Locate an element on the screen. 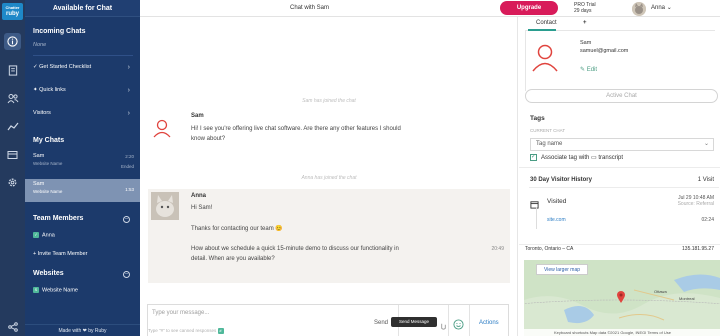  system-message: Sam has joined the chat is located at coordinates (329, 101).